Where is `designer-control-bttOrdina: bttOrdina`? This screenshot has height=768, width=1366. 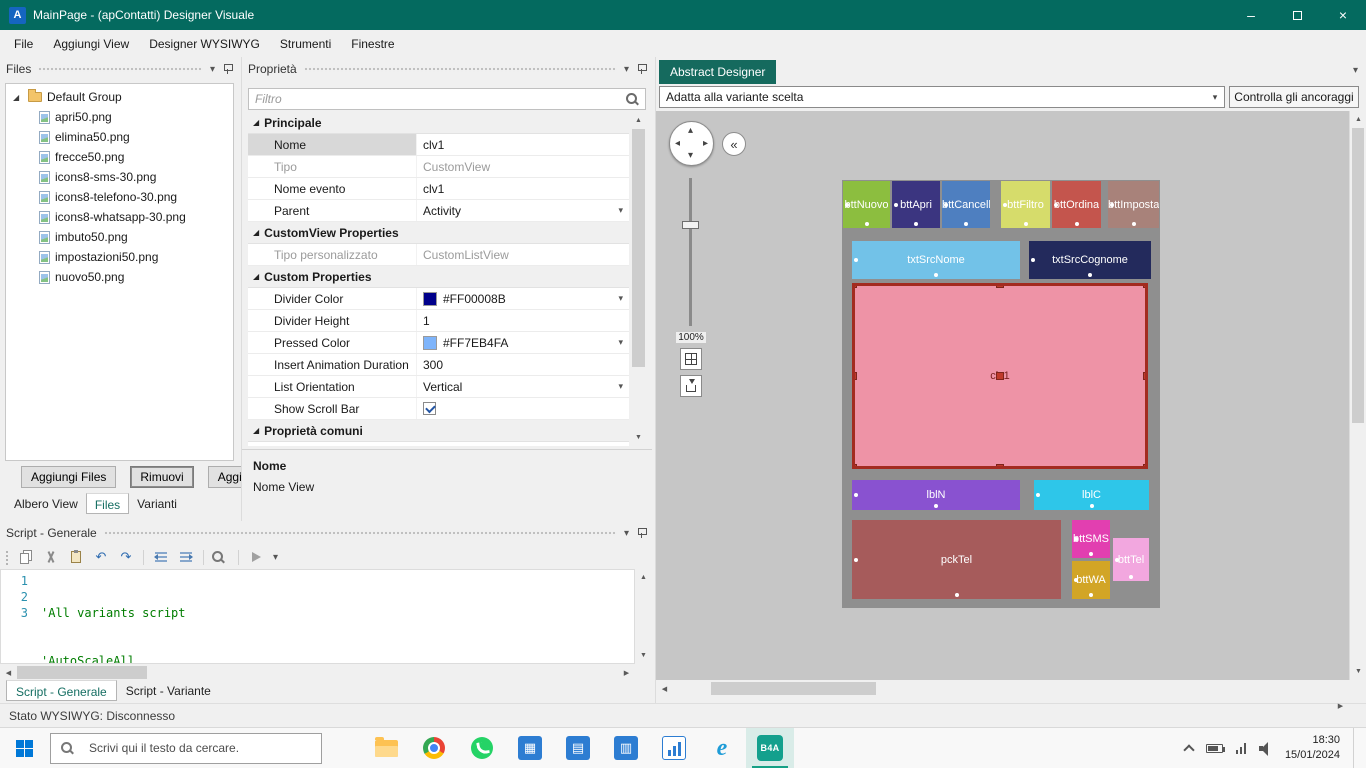 designer-control-bttOrdina: bttOrdina is located at coordinates (1076, 204).